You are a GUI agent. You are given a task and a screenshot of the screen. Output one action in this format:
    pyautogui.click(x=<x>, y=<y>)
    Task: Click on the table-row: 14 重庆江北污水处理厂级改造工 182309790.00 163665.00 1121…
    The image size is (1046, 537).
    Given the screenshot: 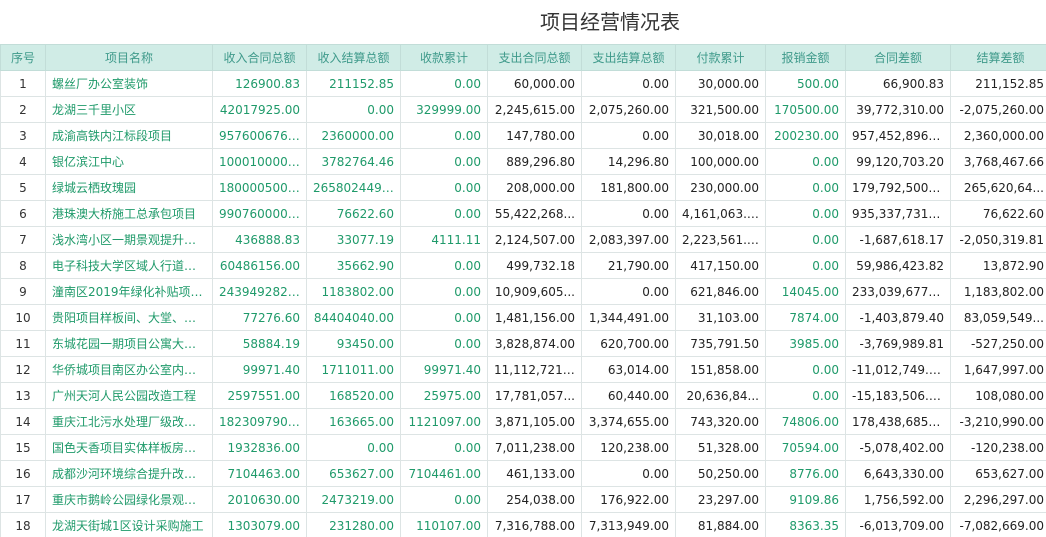 What is the action you would take?
    pyautogui.click(x=523, y=421)
    